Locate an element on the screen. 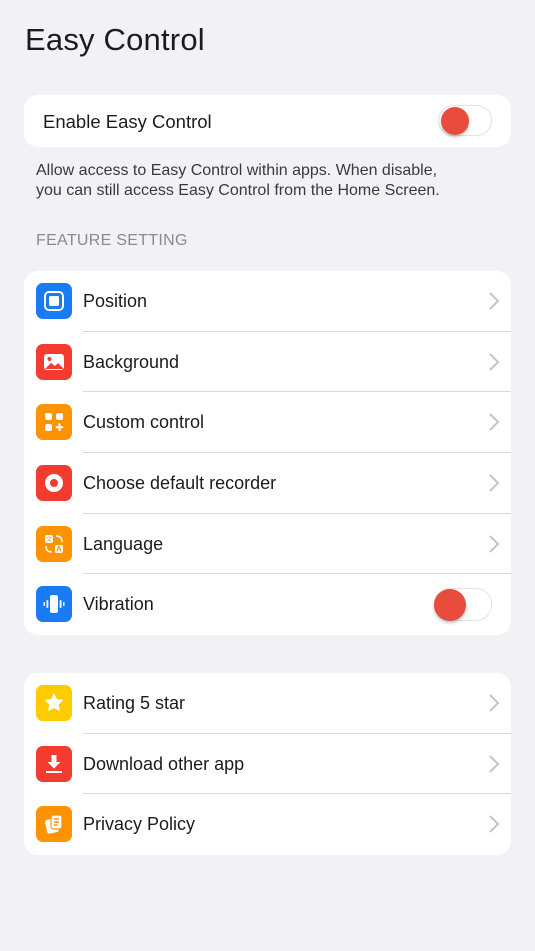 The image size is (535, 951). settings-row-label: Choose default recorder is located at coordinates (180, 482).